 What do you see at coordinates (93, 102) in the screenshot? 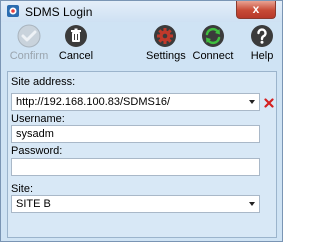
I see `site-address-value: http://192.168.100.83/SDMS16/` at bounding box center [93, 102].